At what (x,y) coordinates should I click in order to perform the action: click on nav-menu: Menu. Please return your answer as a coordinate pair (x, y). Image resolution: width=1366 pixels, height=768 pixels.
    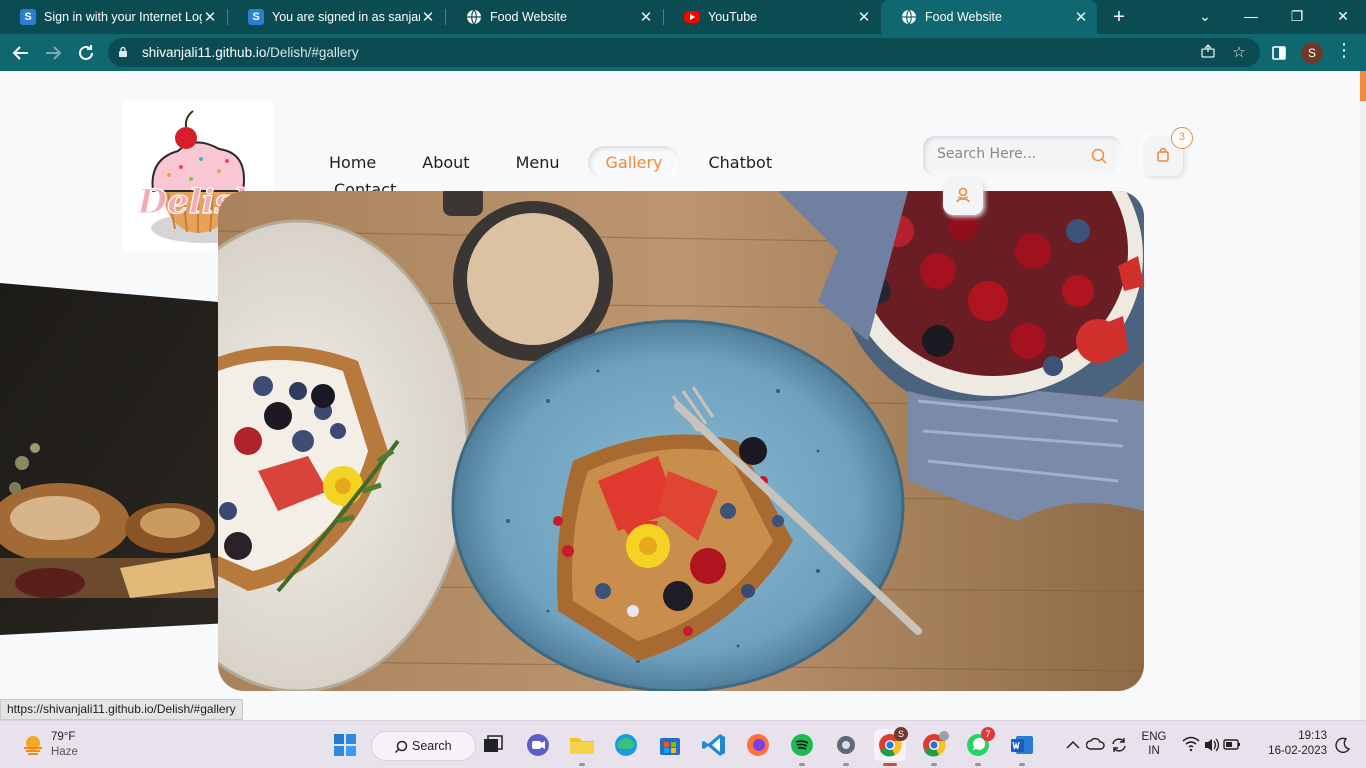
    Looking at the image, I should click on (538, 162).